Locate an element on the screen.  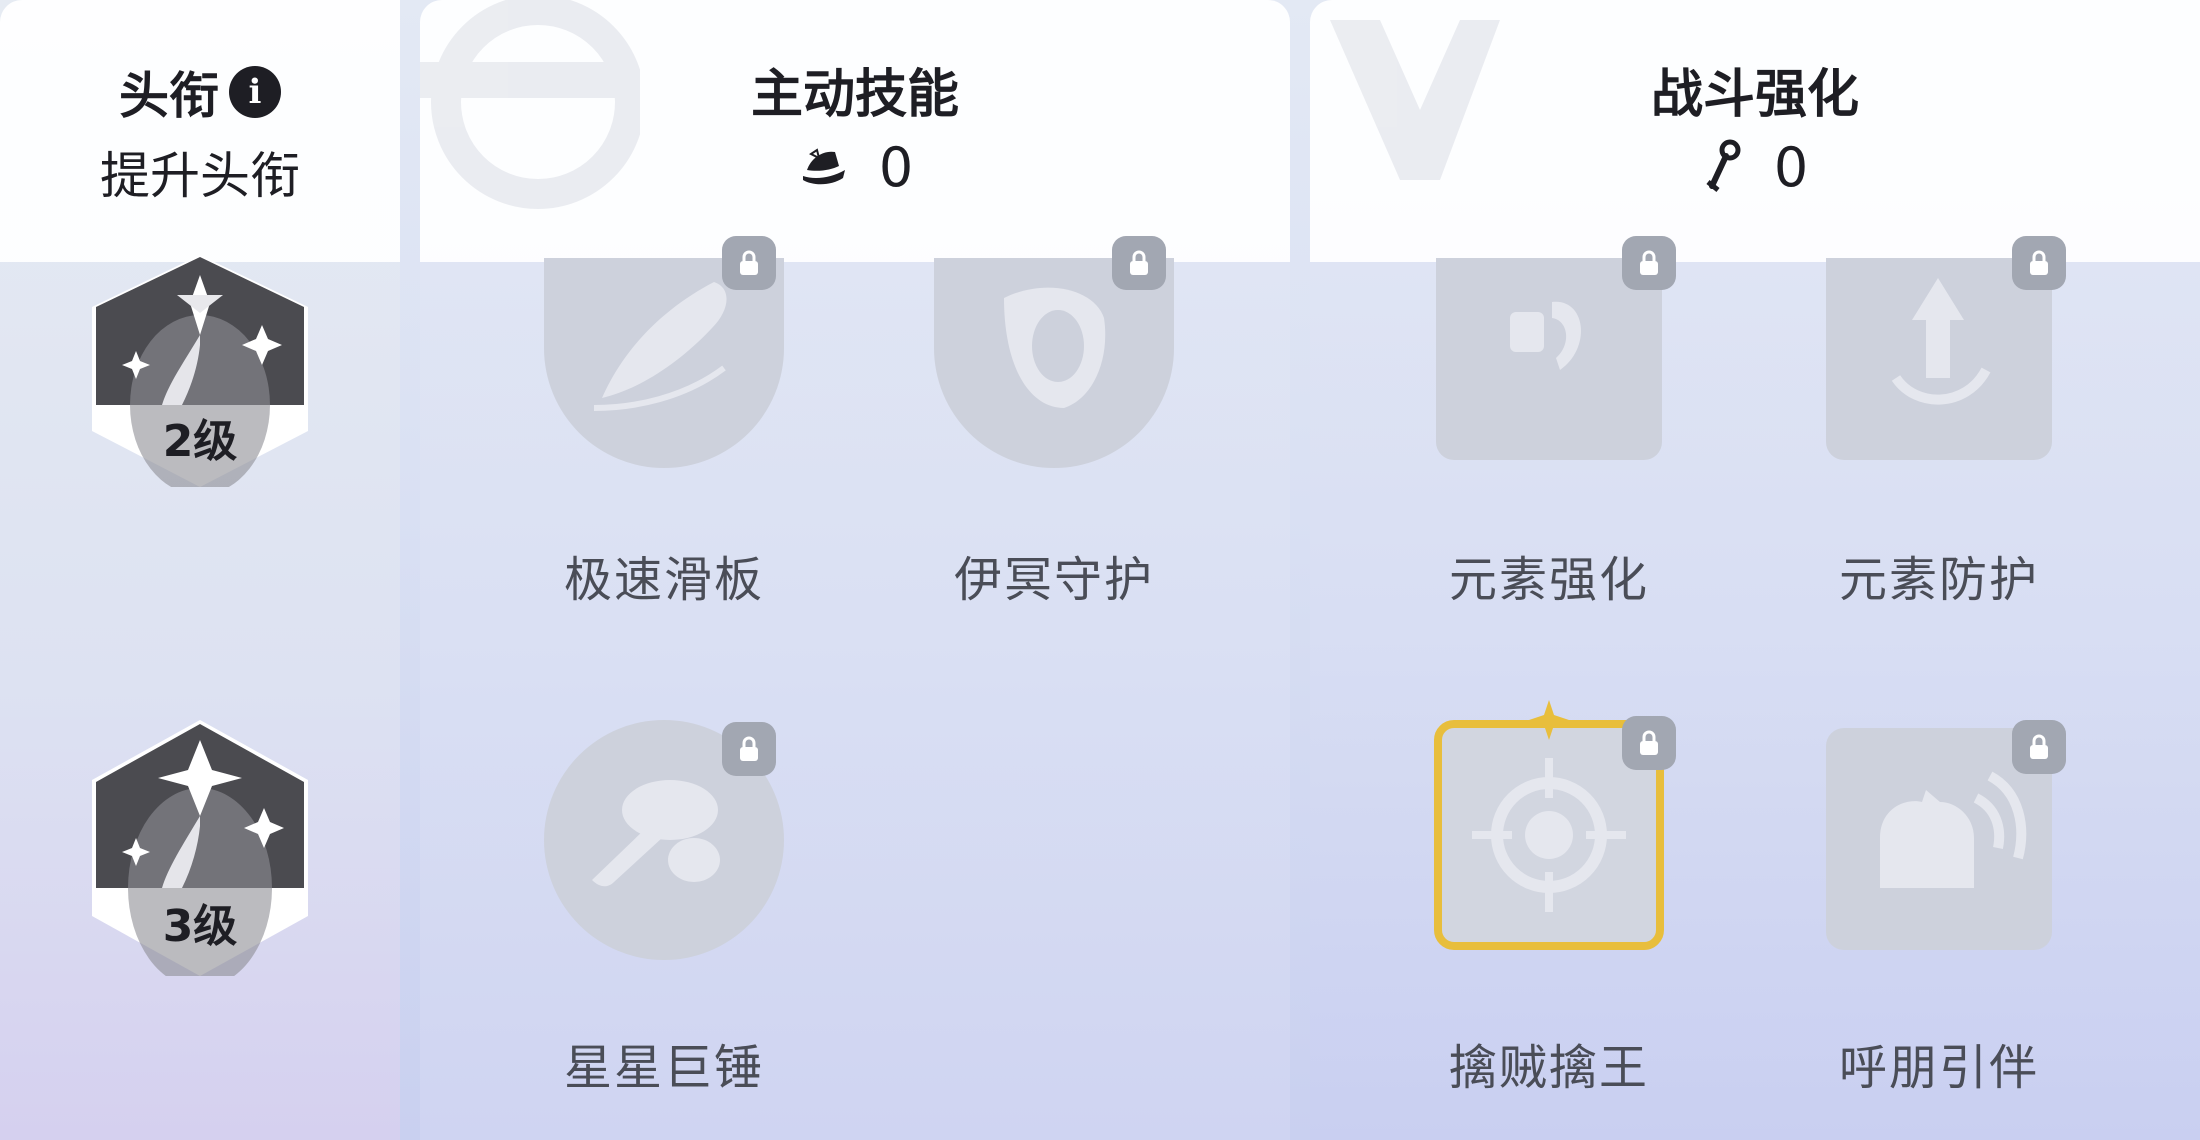
combat-panel-title: 战斗强化 is located at coordinates (1754, 95).